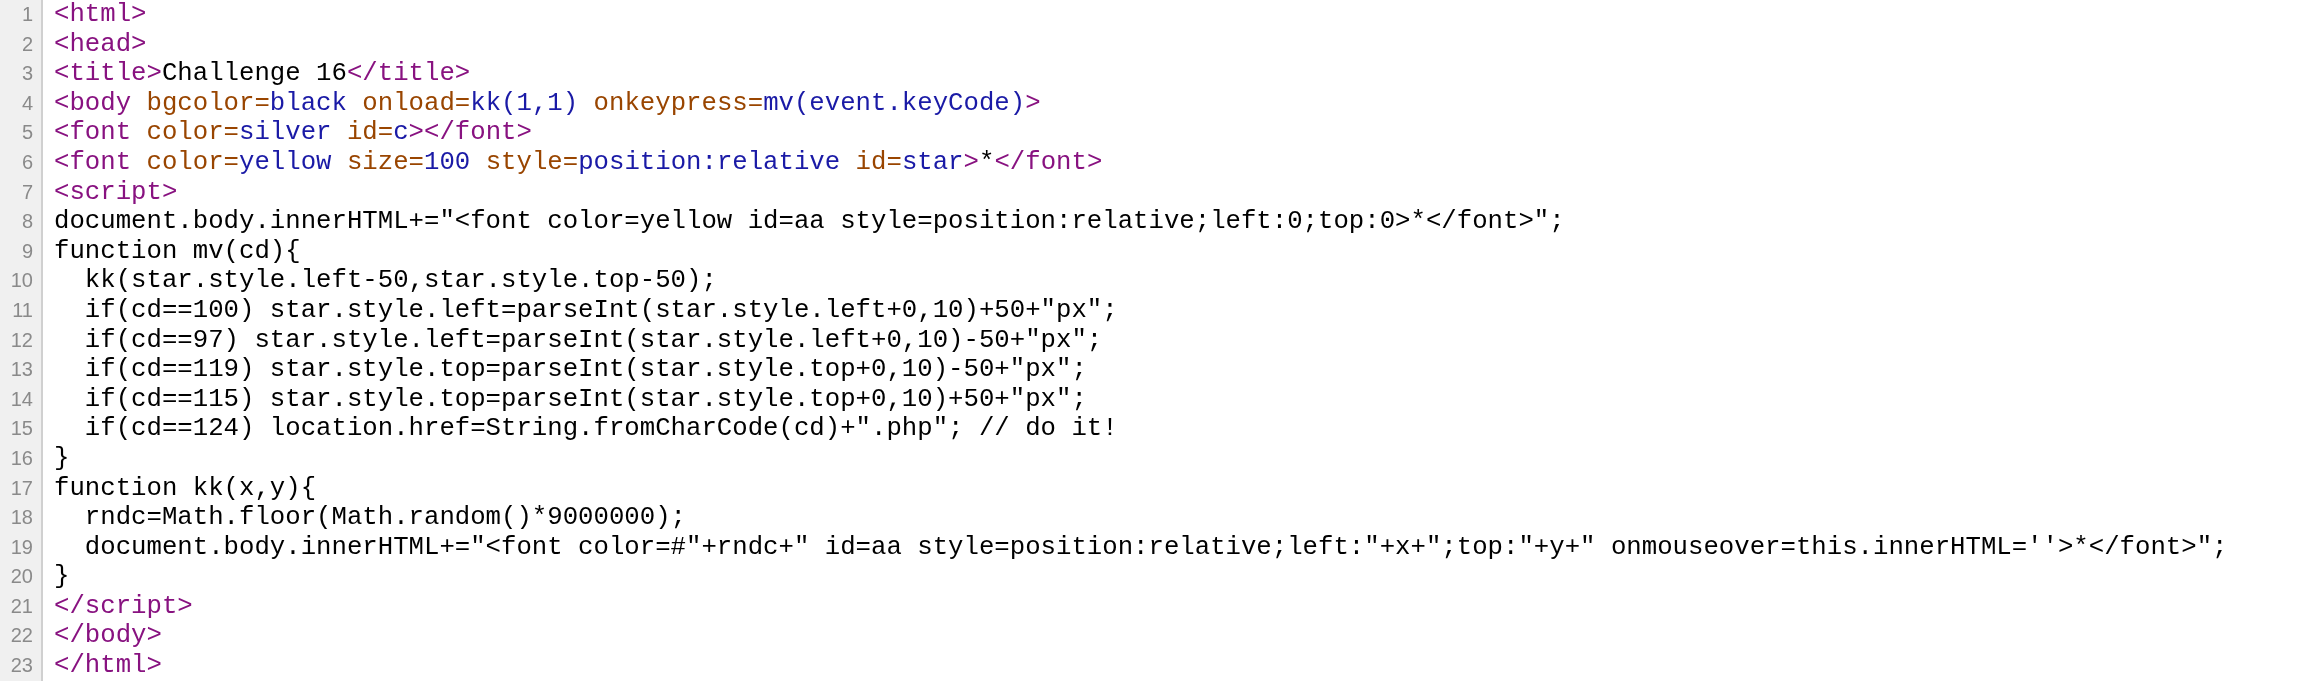  I want to click on line-number: 16, so click(21, 458).